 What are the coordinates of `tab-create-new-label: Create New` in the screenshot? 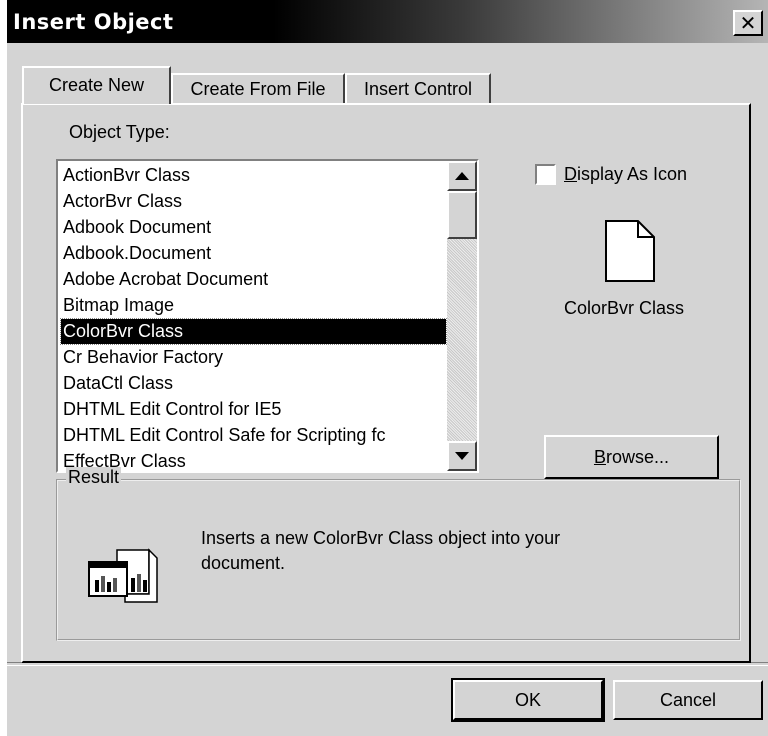 It's located at (96, 85).